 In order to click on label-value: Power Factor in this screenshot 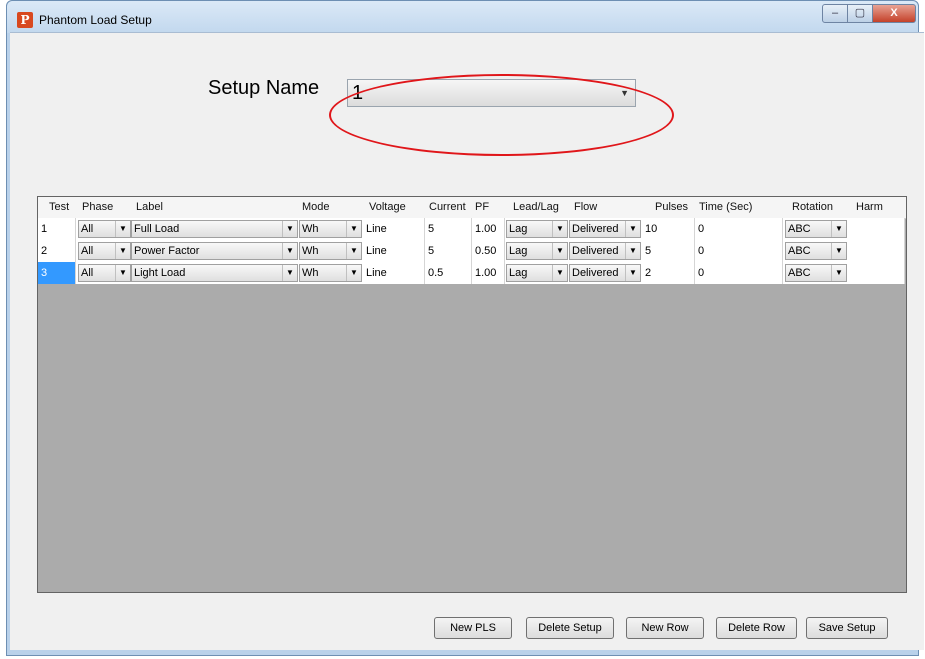, I will do `click(167, 251)`.